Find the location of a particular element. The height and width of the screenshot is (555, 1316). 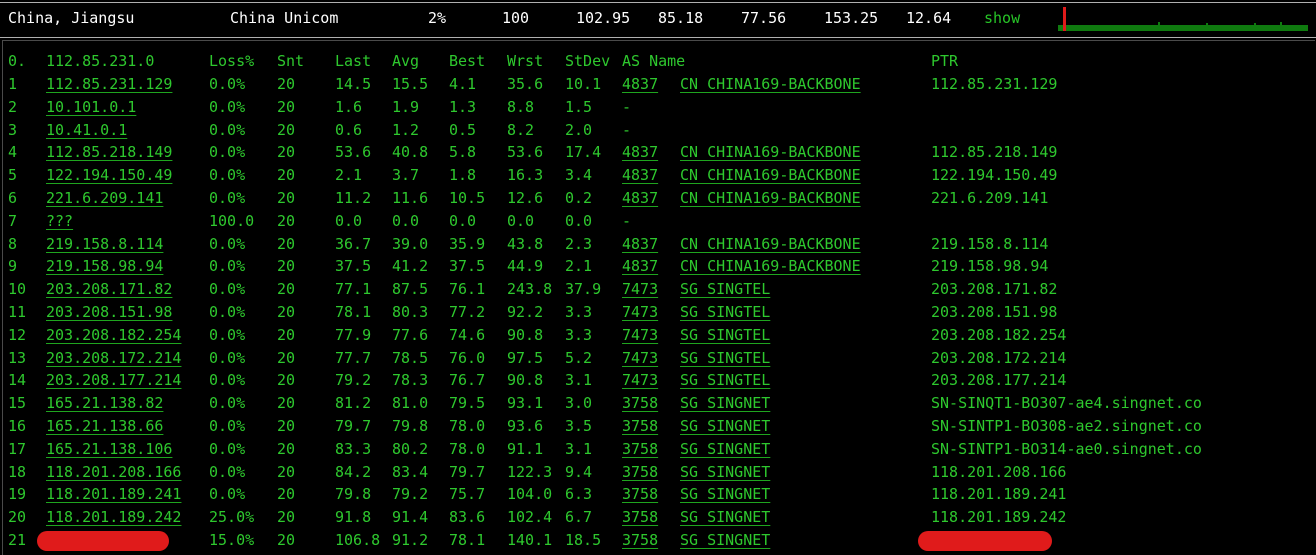

summary-best: 77.56 is located at coordinates (764, 18).